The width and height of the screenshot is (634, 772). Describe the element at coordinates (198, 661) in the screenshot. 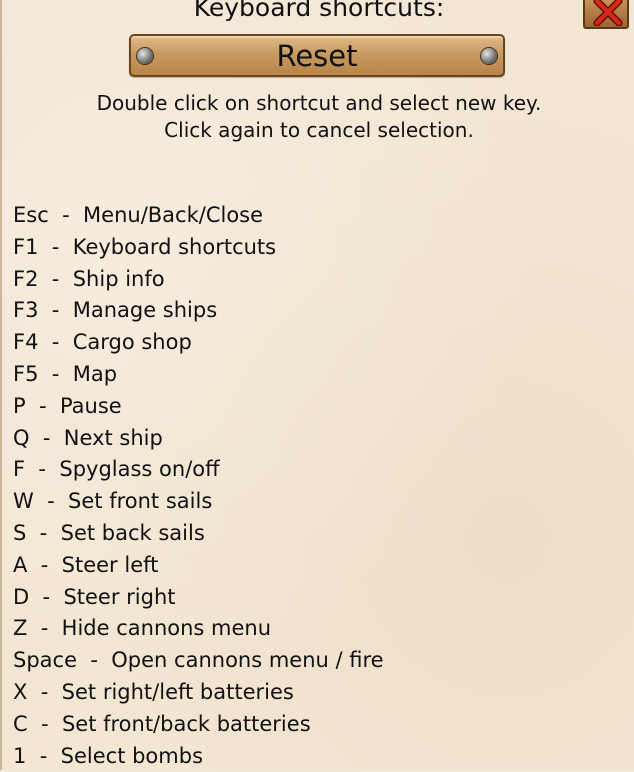

I see `shortcut-item: Space - Open cannons menu / fire` at that location.